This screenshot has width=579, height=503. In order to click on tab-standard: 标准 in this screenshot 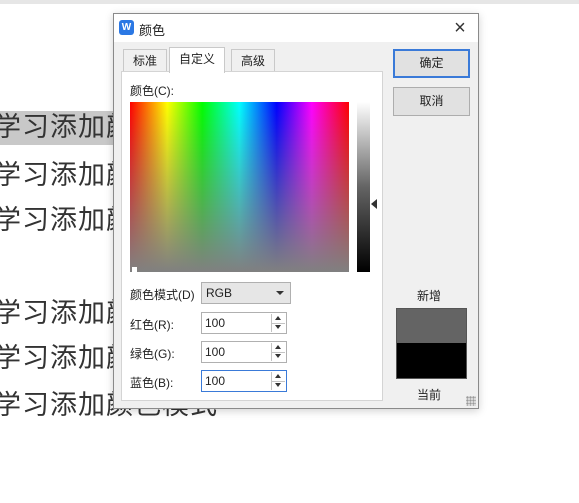, I will do `click(145, 60)`.